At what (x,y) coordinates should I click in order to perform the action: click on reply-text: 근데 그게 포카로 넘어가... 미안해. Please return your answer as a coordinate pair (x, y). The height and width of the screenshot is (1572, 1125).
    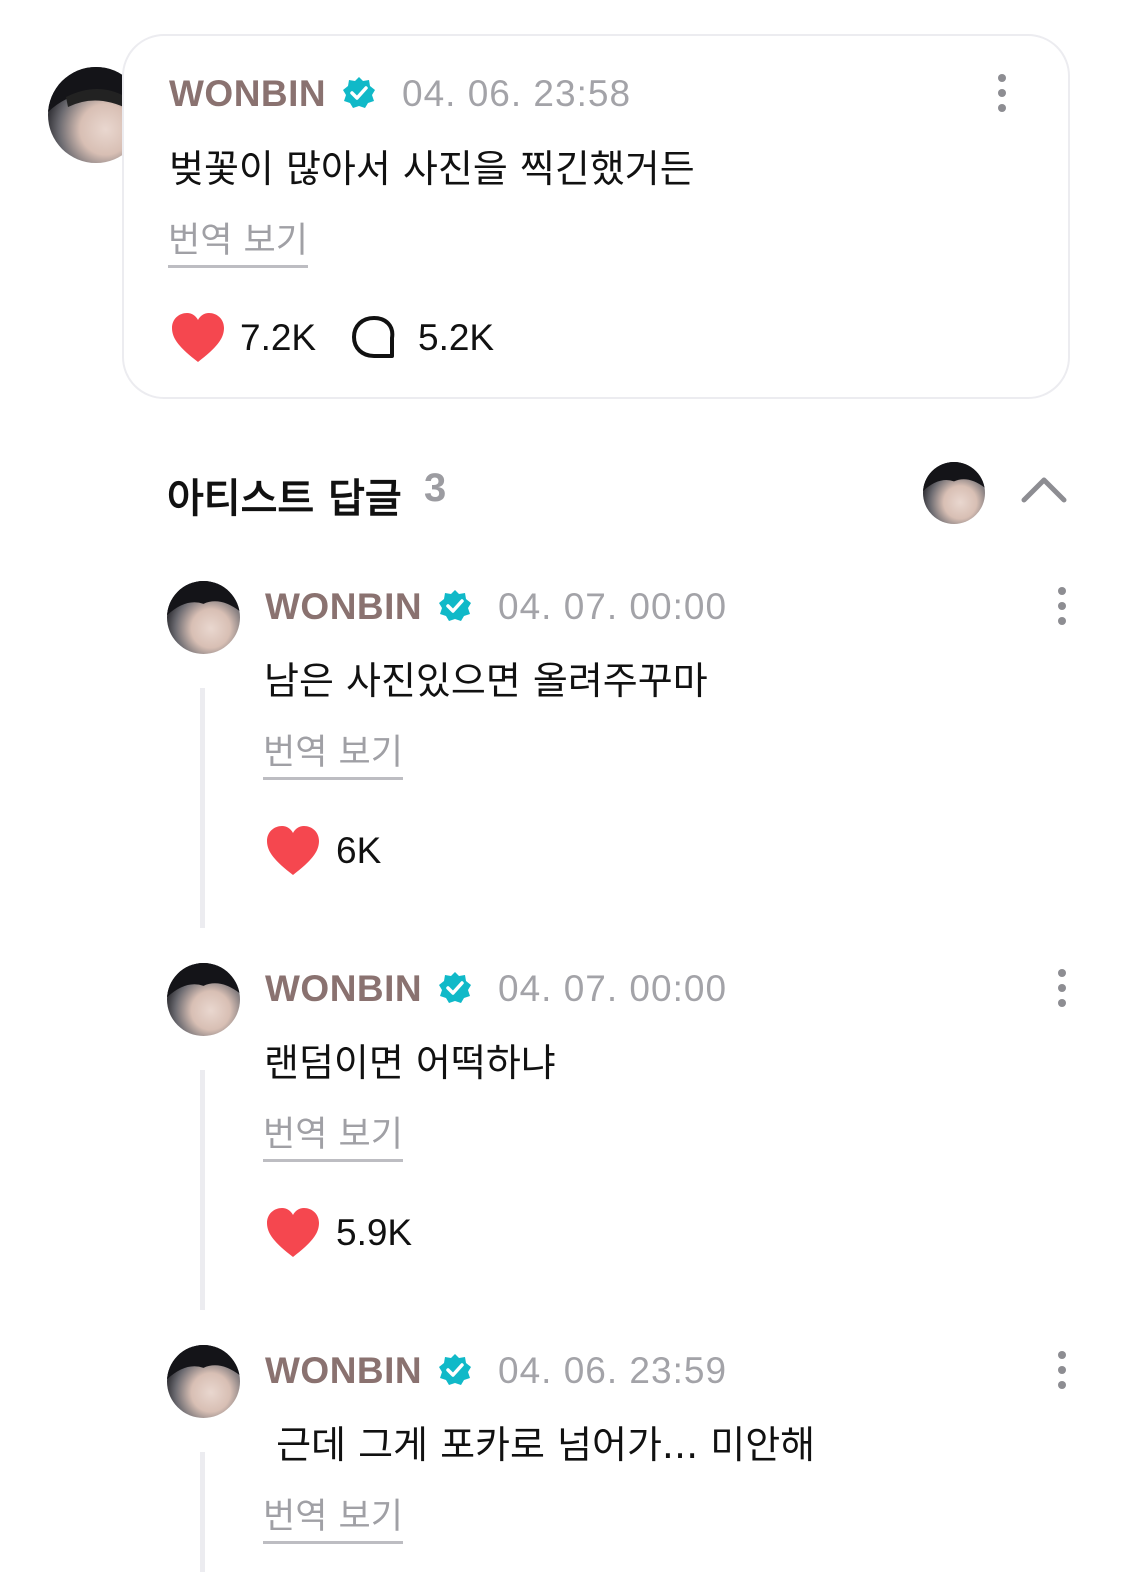
    Looking at the image, I should click on (540, 1445).